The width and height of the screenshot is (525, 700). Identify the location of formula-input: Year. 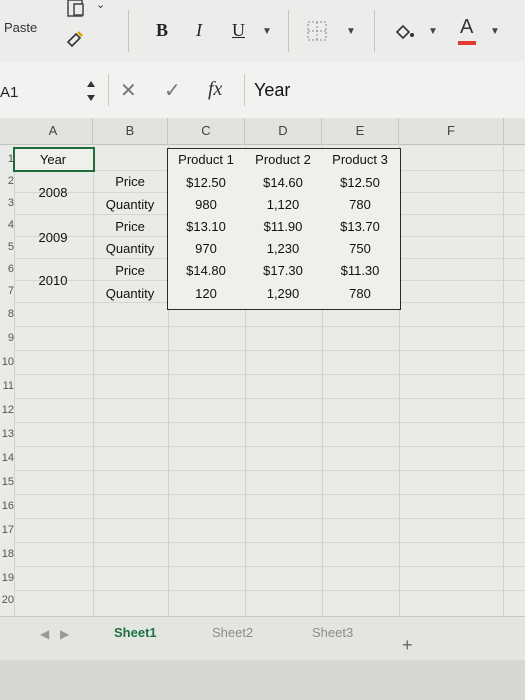
(272, 90).